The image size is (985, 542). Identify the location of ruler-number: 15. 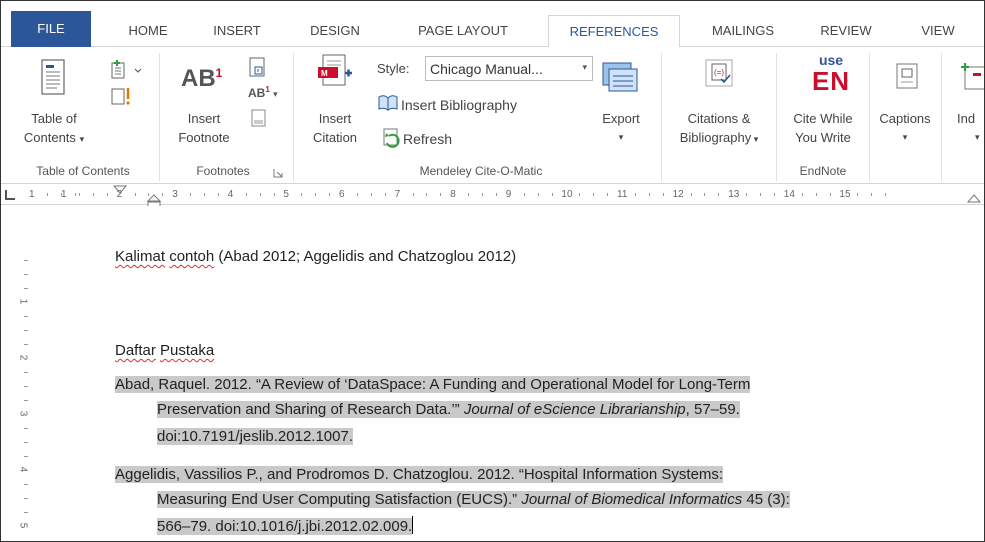
(845, 194).